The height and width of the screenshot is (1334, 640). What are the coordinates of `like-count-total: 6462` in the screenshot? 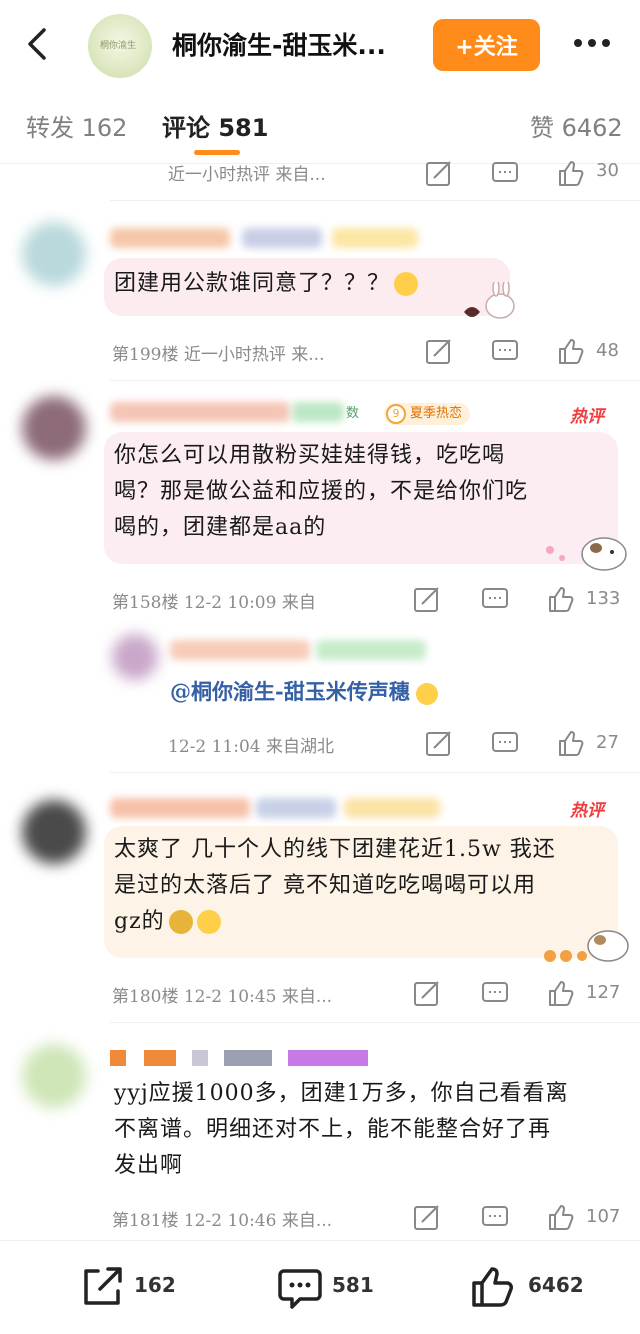 It's located at (556, 1285).